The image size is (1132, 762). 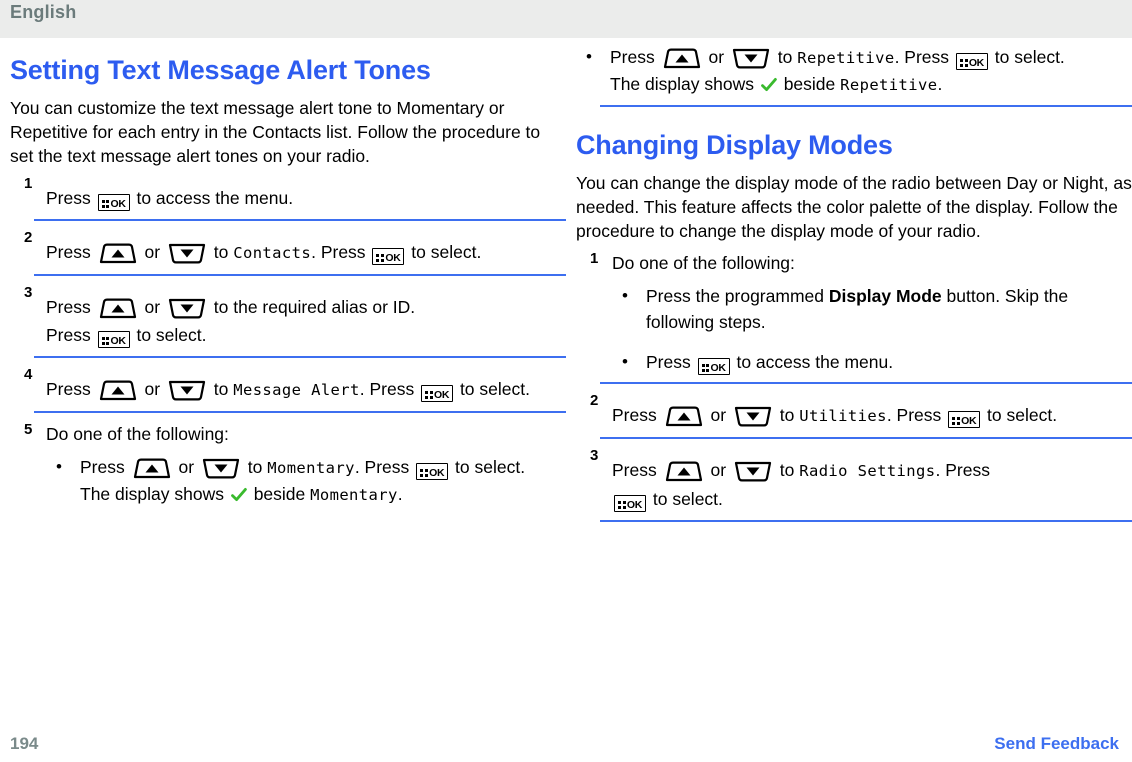 I want to click on step-line: Press or to Radio Settings. Press, so click(x=801, y=471).